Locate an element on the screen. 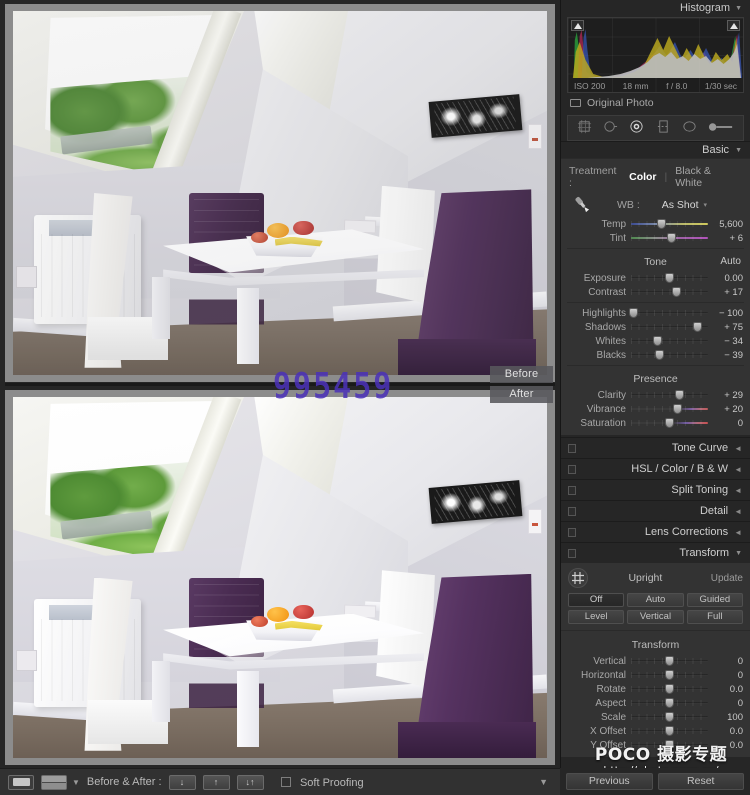 The height and width of the screenshot is (795, 750). slider-highlights: Highlights − 100 is located at coordinates (655, 313).